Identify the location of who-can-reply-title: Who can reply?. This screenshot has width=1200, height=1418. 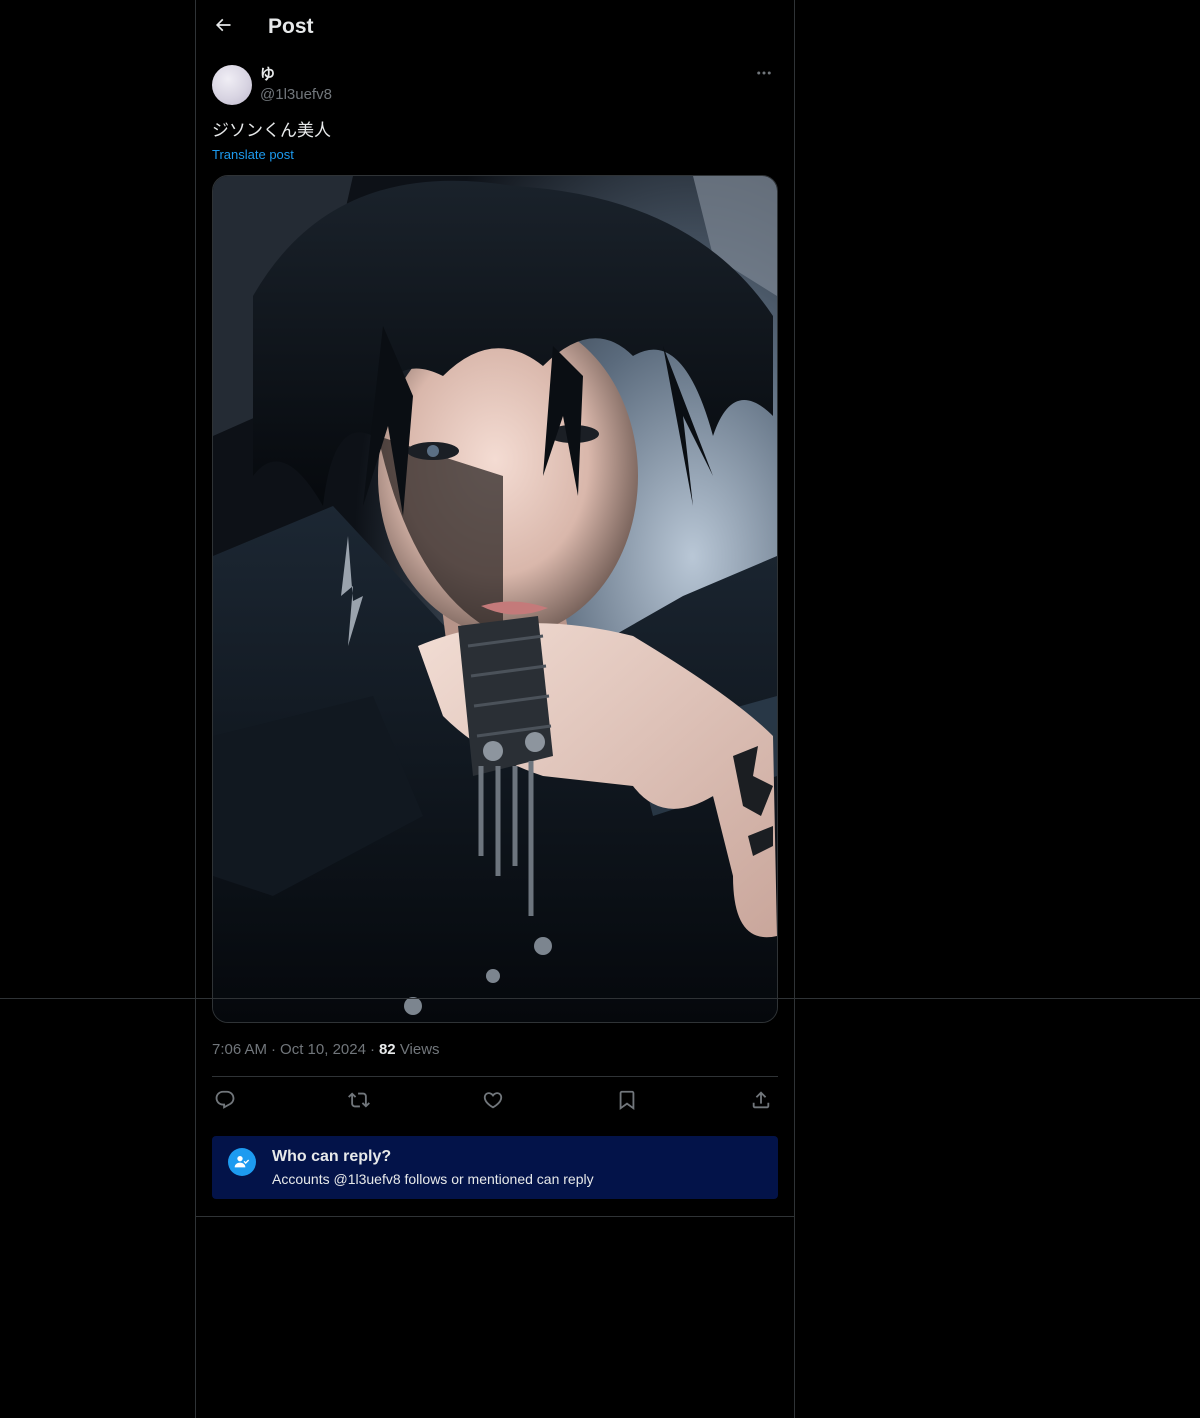
(332, 1156).